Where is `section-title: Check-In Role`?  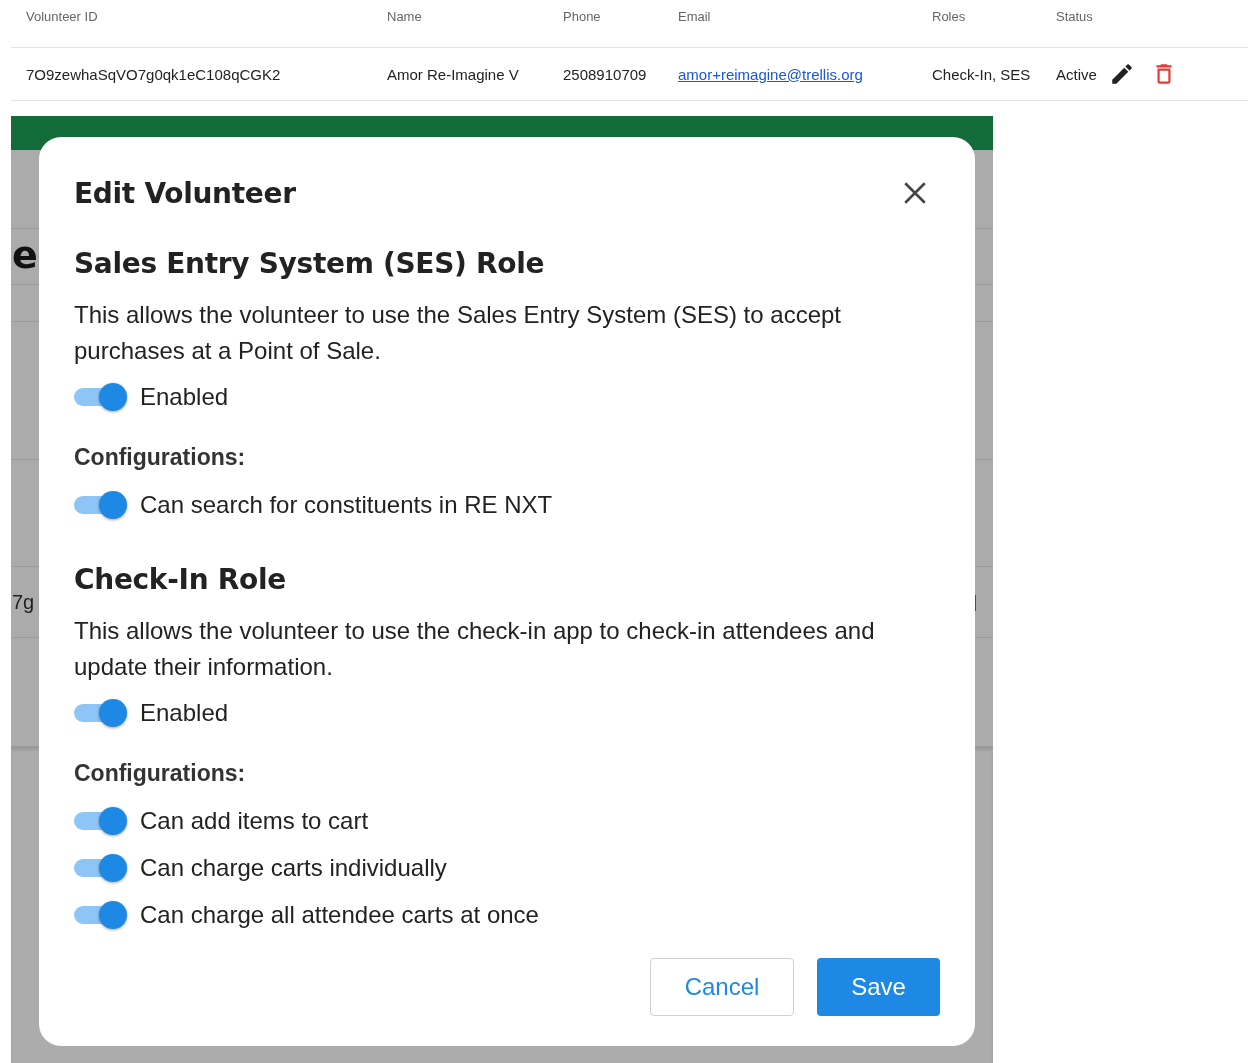 section-title: Check-In Role is located at coordinates (180, 580).